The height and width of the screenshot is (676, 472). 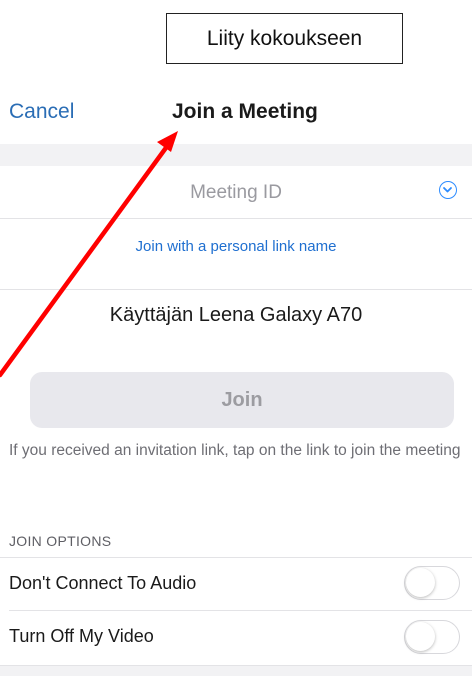 I want to click on personal-link-row: Join with a personal link name, so click(x=236, y=254).